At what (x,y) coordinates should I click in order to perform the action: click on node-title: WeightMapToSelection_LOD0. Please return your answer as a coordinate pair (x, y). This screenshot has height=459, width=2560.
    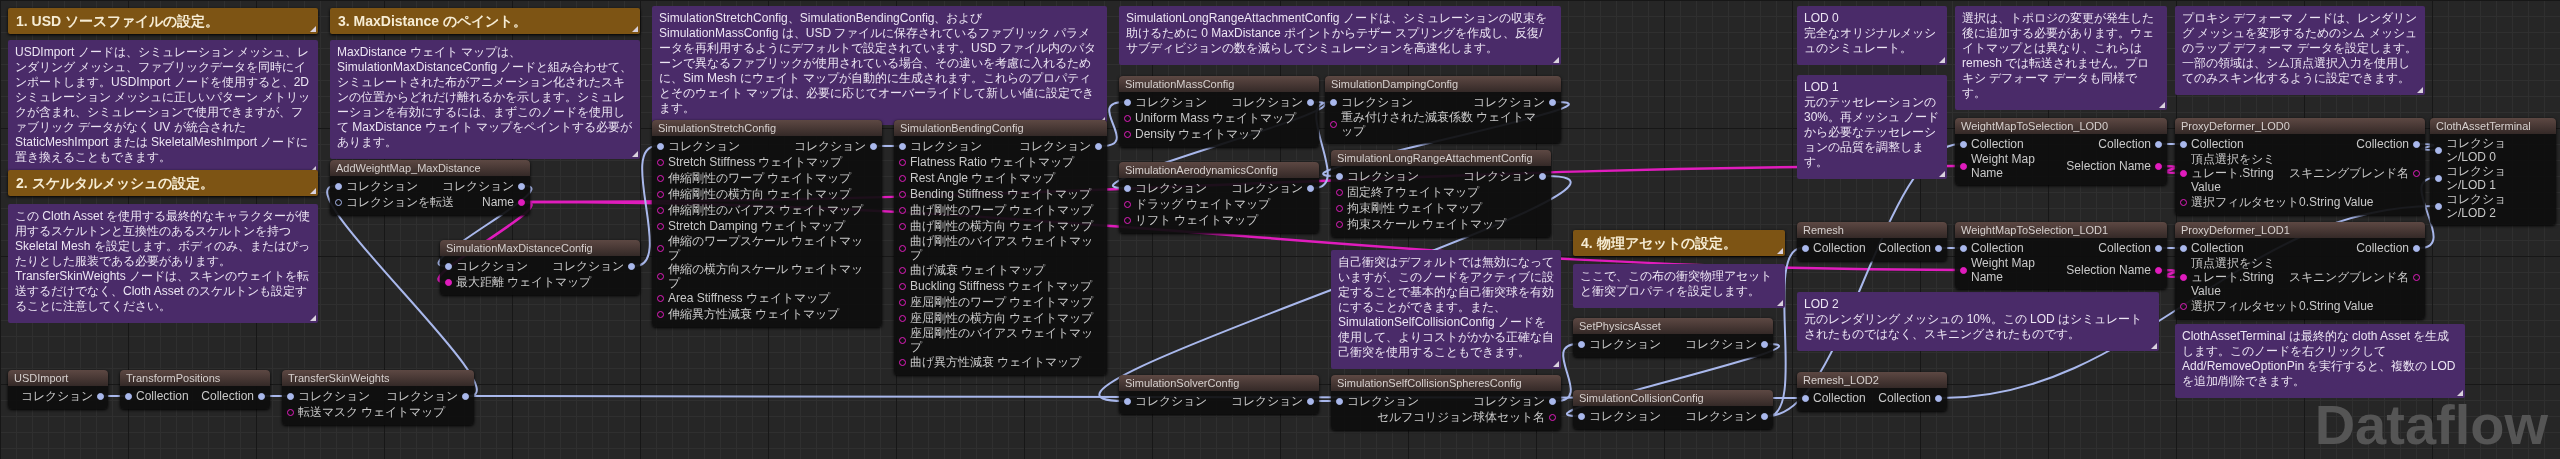
    Looking at the image, I should click on (2061, 126).